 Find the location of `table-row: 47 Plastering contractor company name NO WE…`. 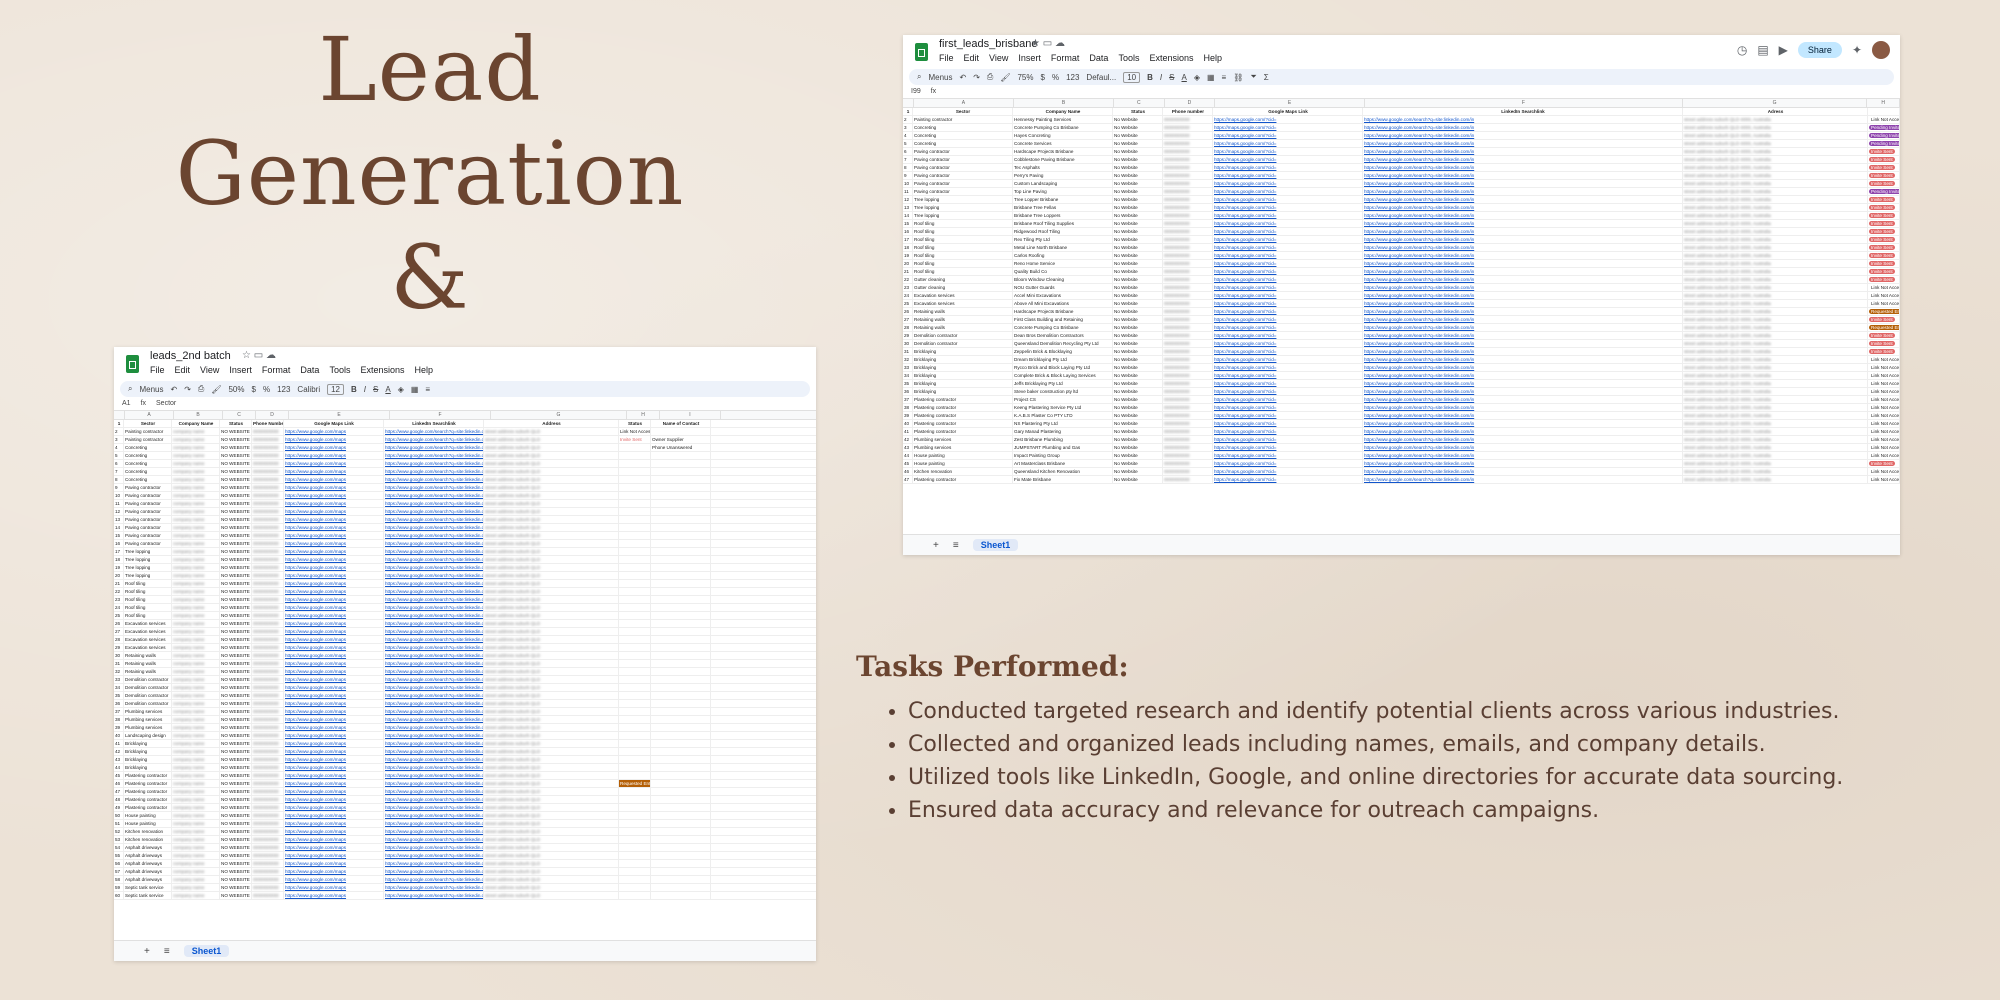

table-row: 47 Plastering contractor company name NO WE… is located at coordinates (465, 792).